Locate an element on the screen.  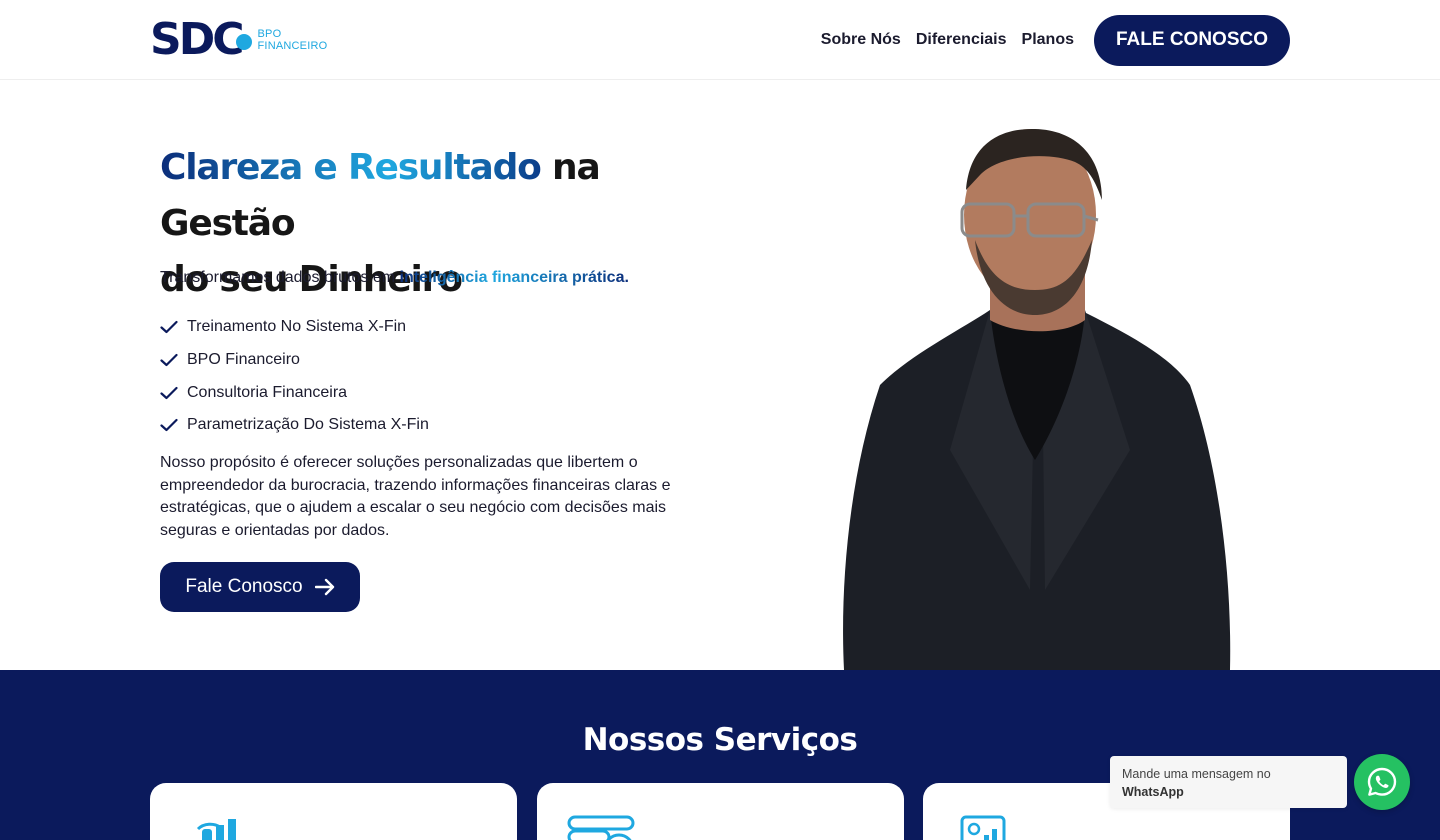
hero-contact-button-label: Fale Conosco is located at coordinates (244, 586).